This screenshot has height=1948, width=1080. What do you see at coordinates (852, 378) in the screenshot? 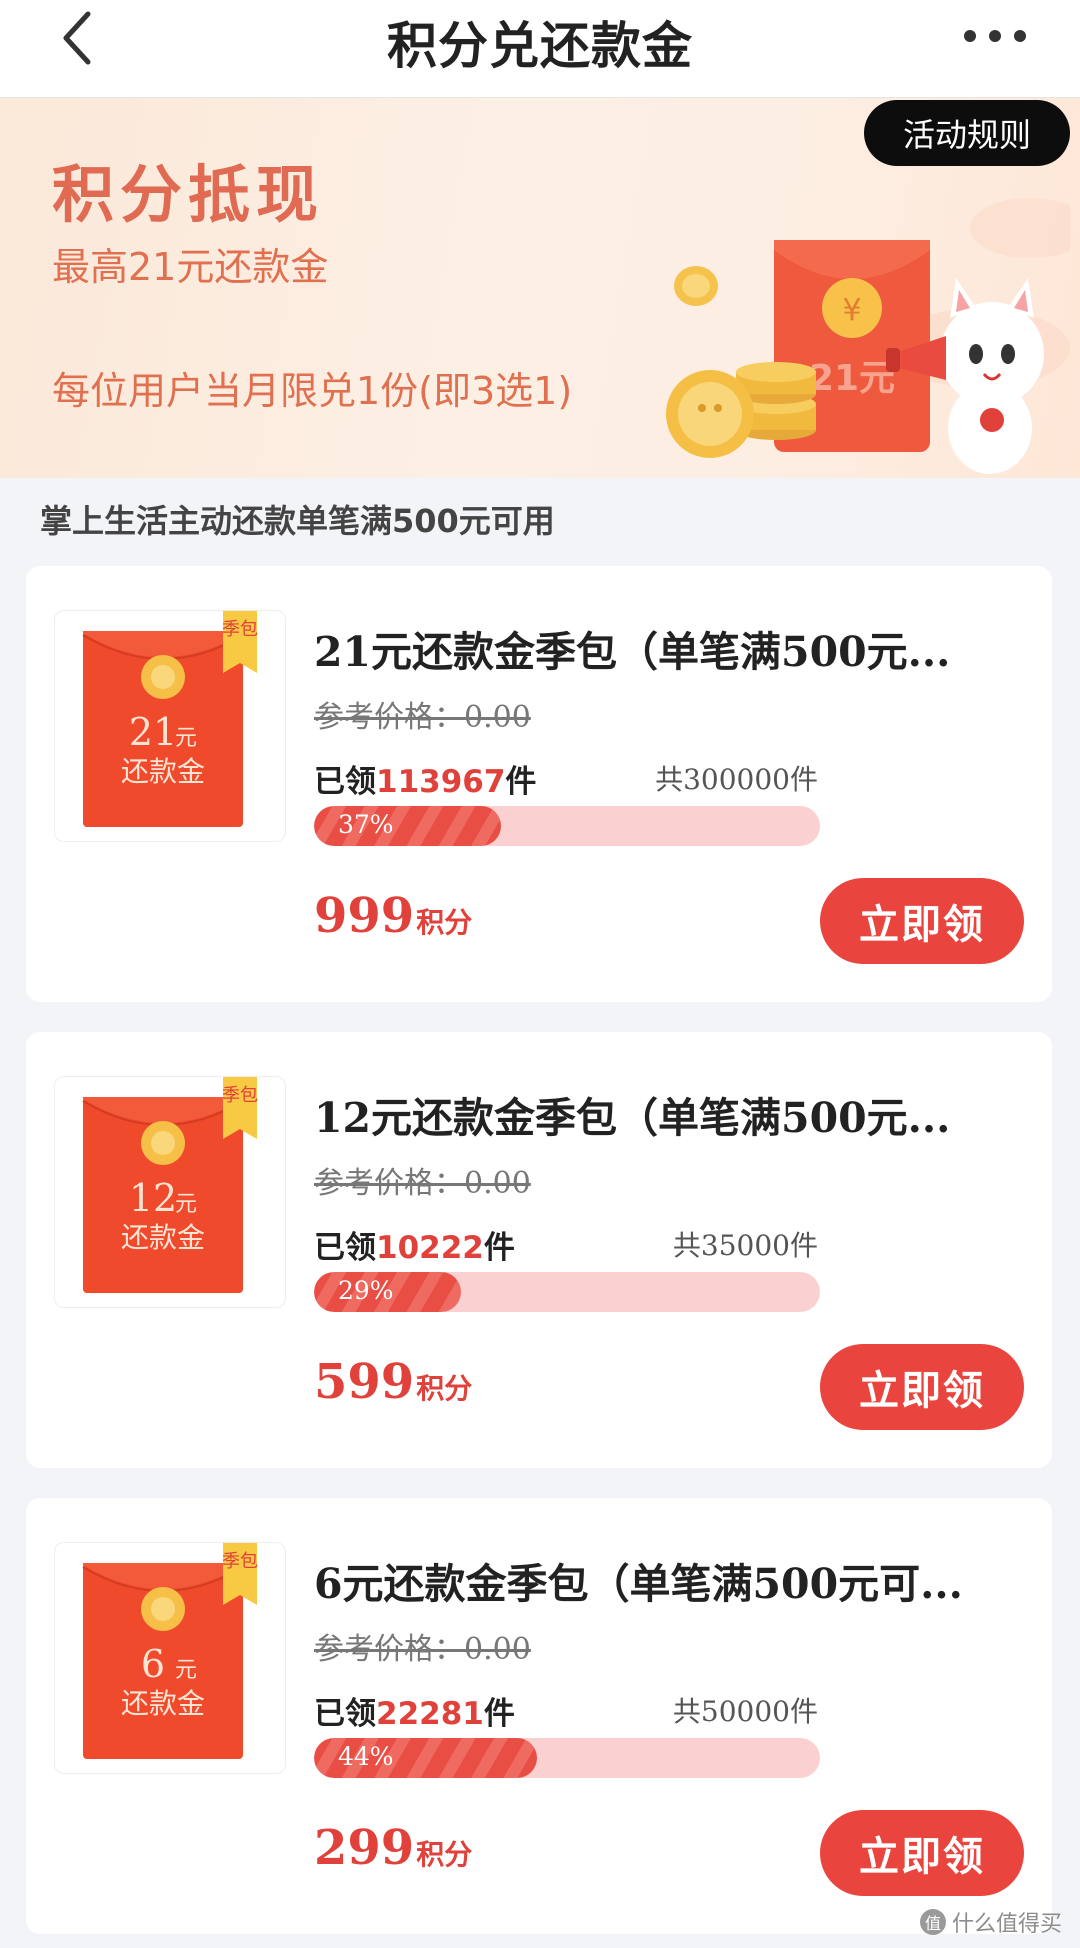
I see `svg-text: 21元` at bounding box center [852, 378].